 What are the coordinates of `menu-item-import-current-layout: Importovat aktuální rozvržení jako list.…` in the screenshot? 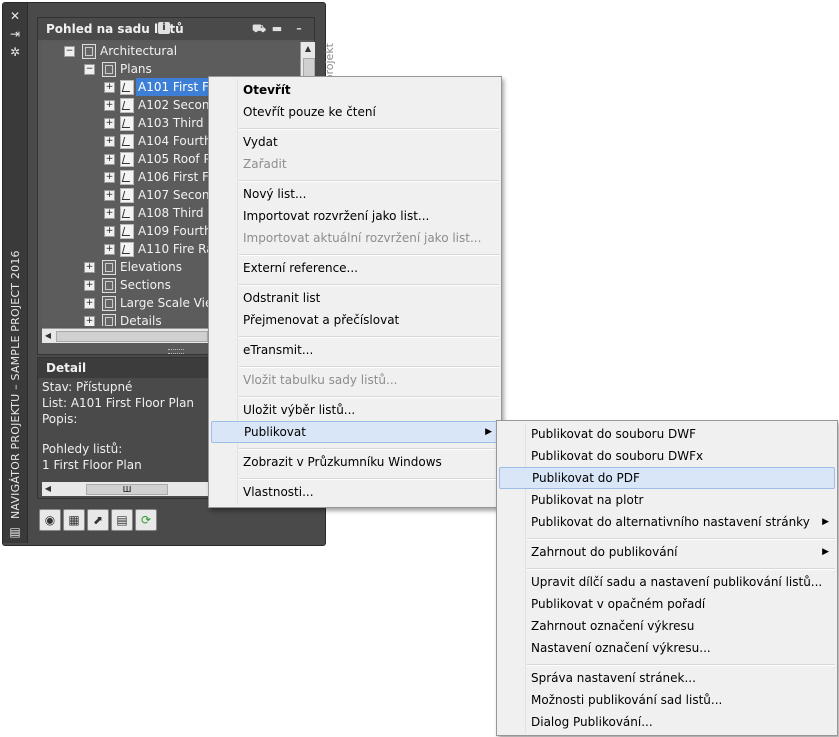 It's located at (362, 238).